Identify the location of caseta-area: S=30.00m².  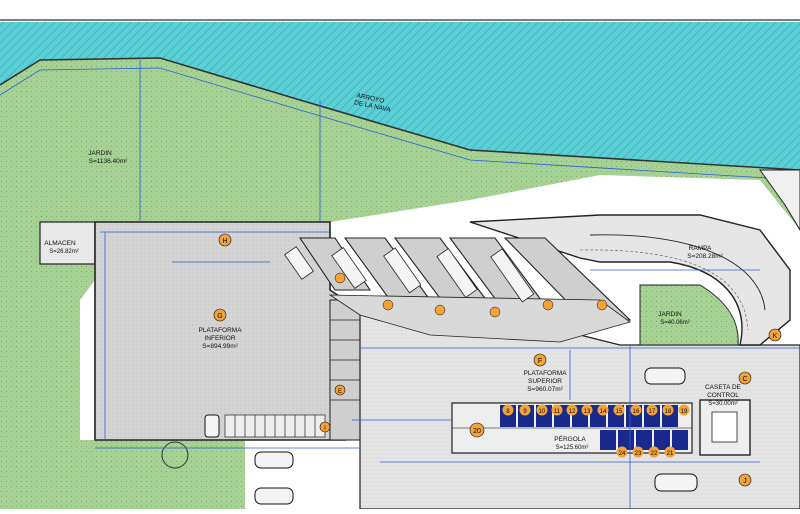
(723, 404).